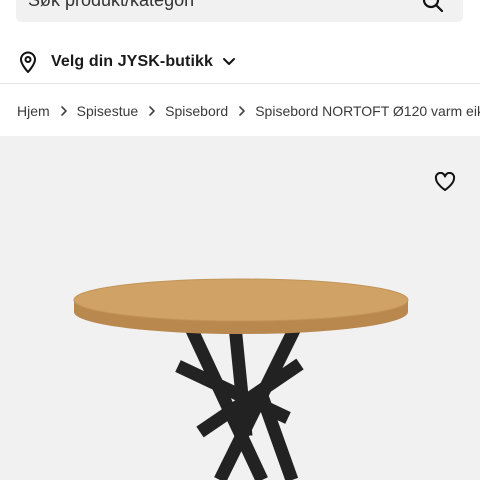 Image resolution: width=480 pixels, height=480 pixels. Describe the element at coordinates (240, 83) in the screenshot. I see `header-divider` at that location.